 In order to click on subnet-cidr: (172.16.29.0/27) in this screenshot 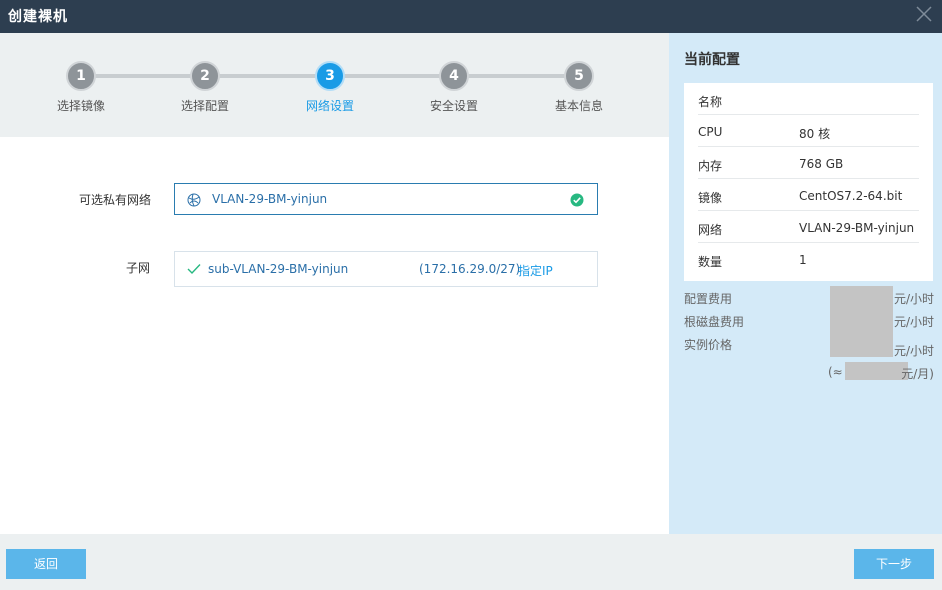, I will do `click(470, 269)`.